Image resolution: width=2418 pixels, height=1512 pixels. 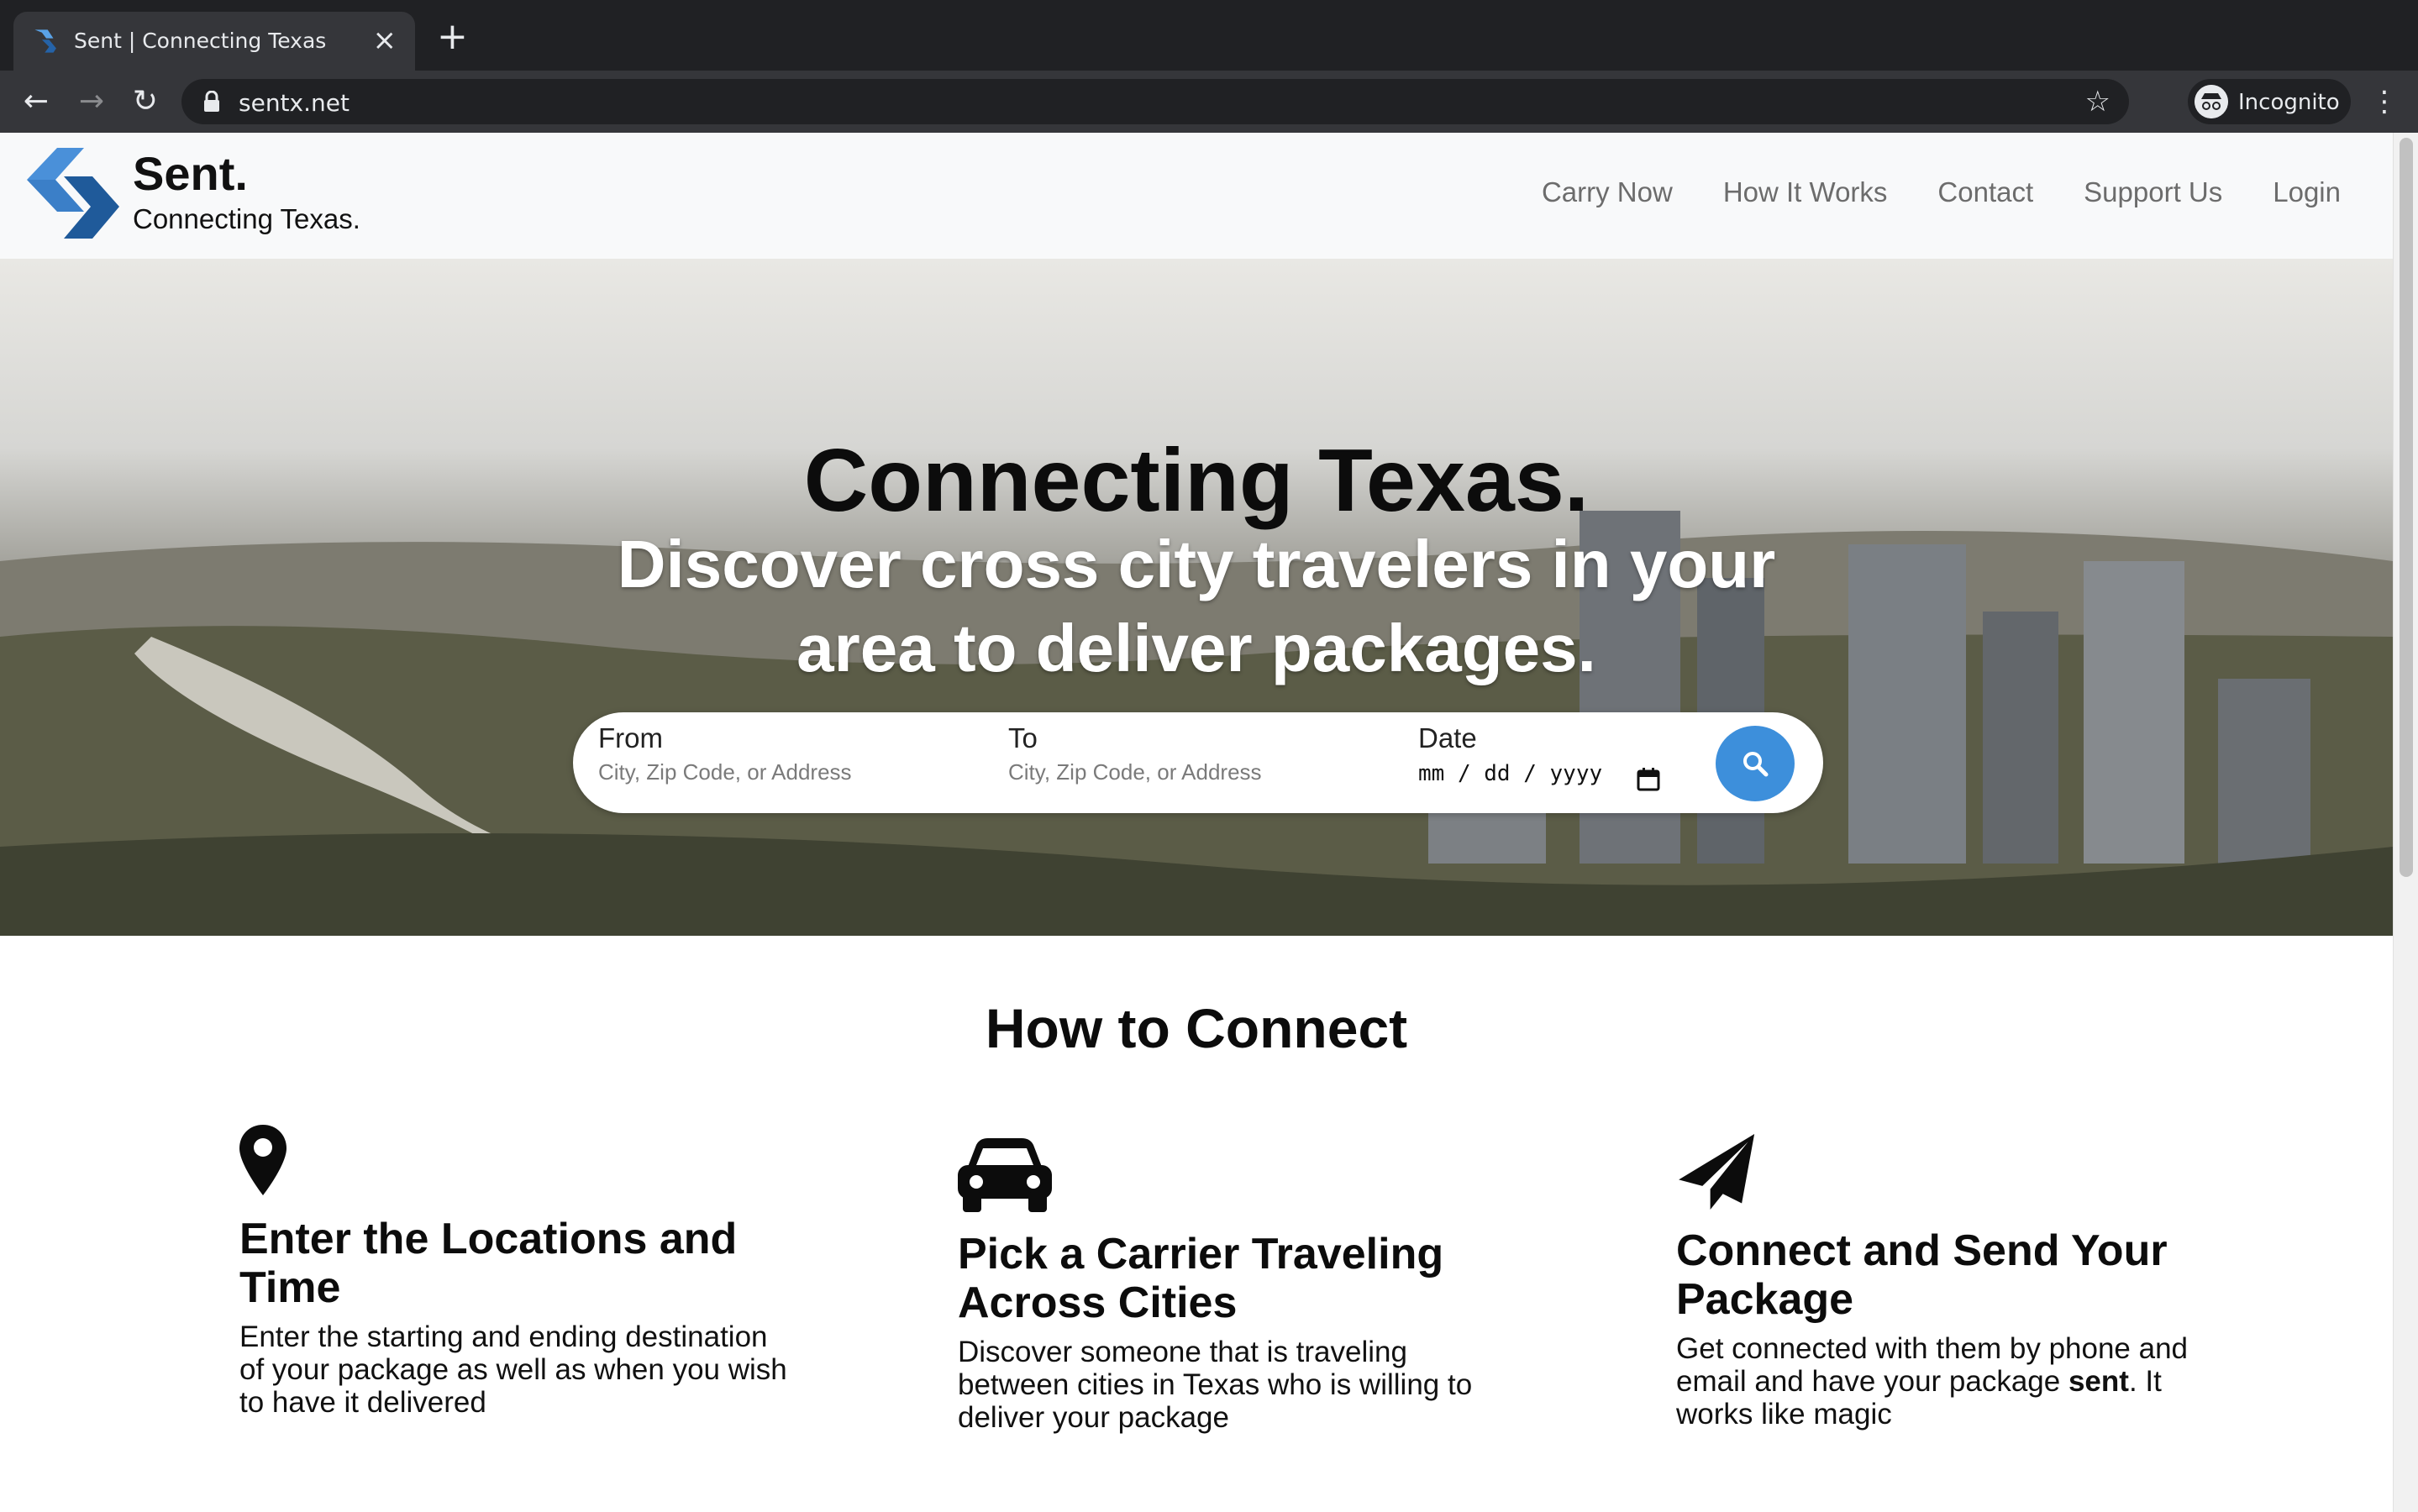 I want to click on section-title: How to Connect, so click(x=1196, y=1028).